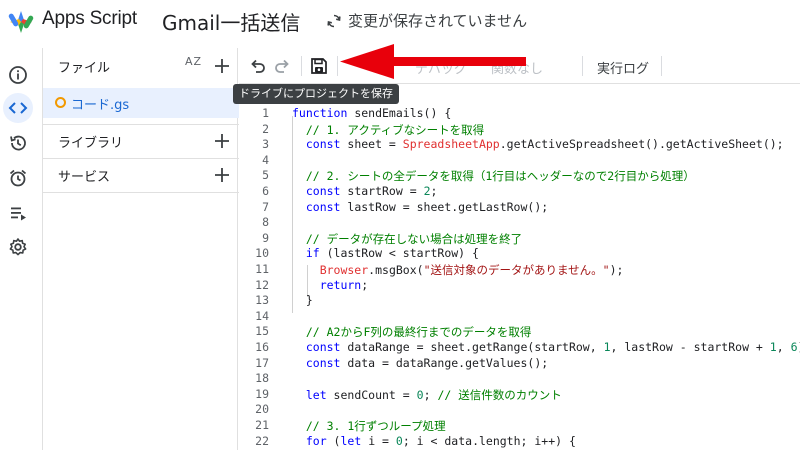  Describe the element at coordinates (519, 317) in the screenshot. I see `code-line: 14` at that location.